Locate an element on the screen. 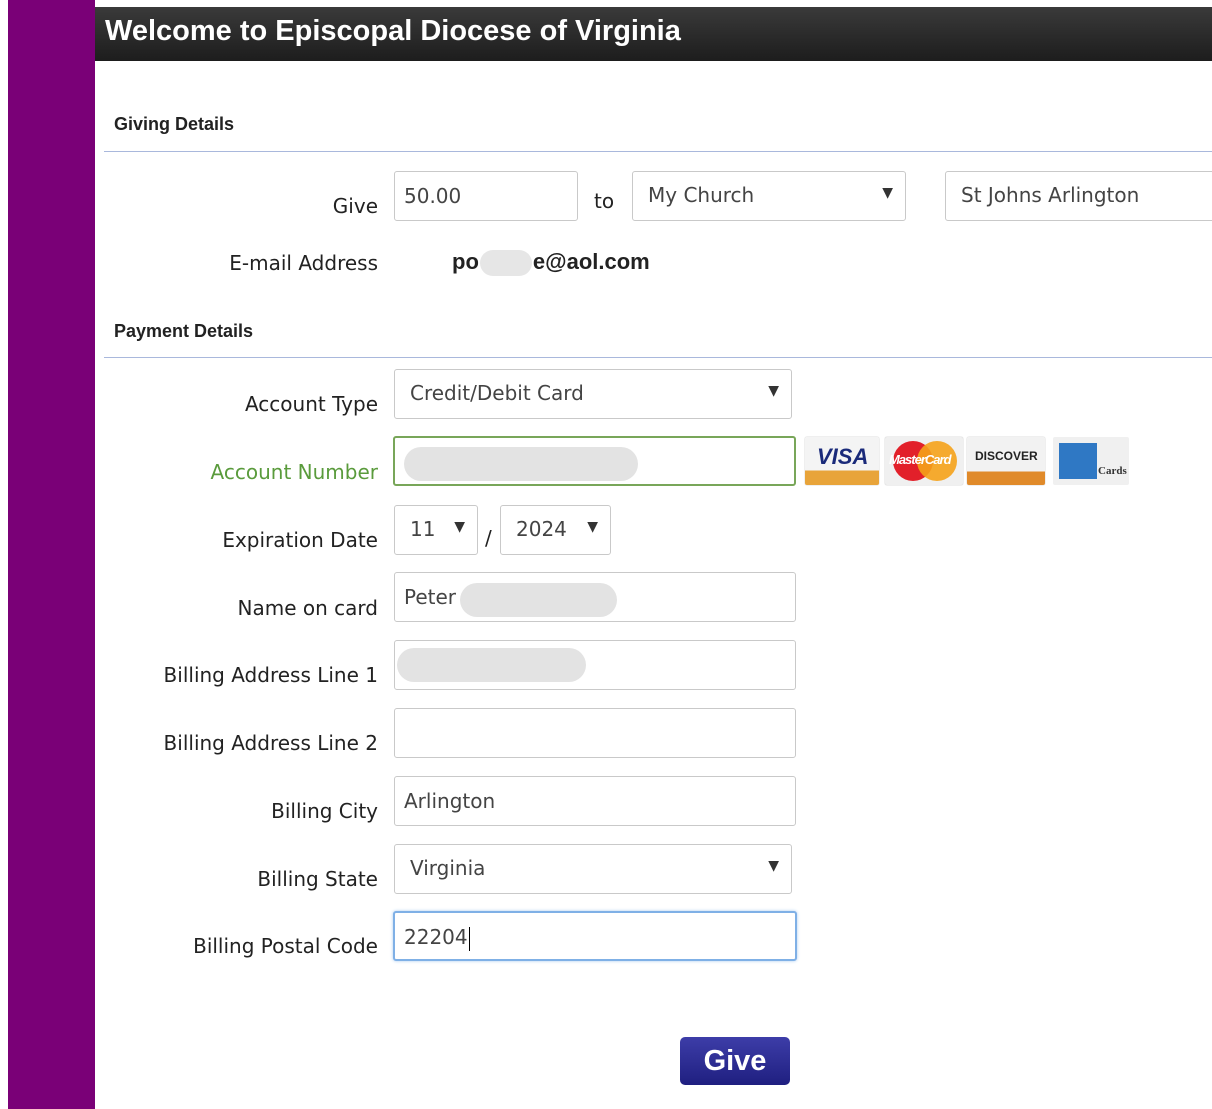 This screenshot has height=1109, width=1212. address1-label: Billing Address Line 1 is located at coordinates (270, 675).